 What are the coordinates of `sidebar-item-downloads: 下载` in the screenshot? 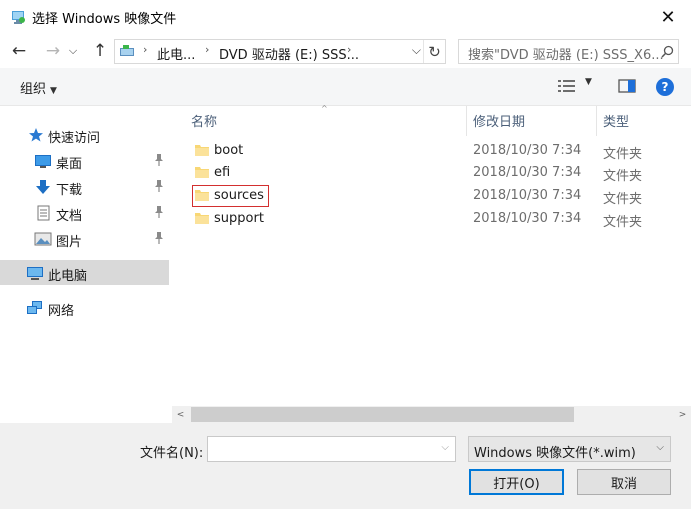 It's located at (84, 186).